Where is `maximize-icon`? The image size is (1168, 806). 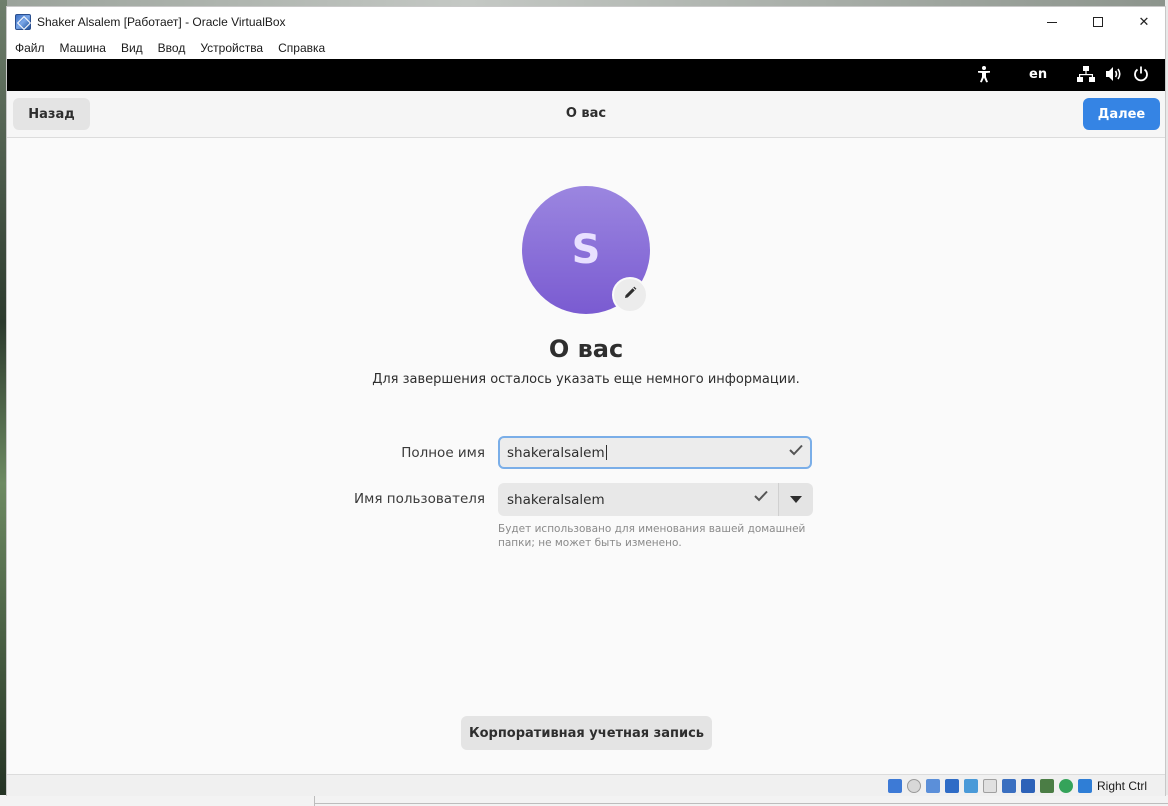
maximize-icon is located at coordinates (1098, 22).